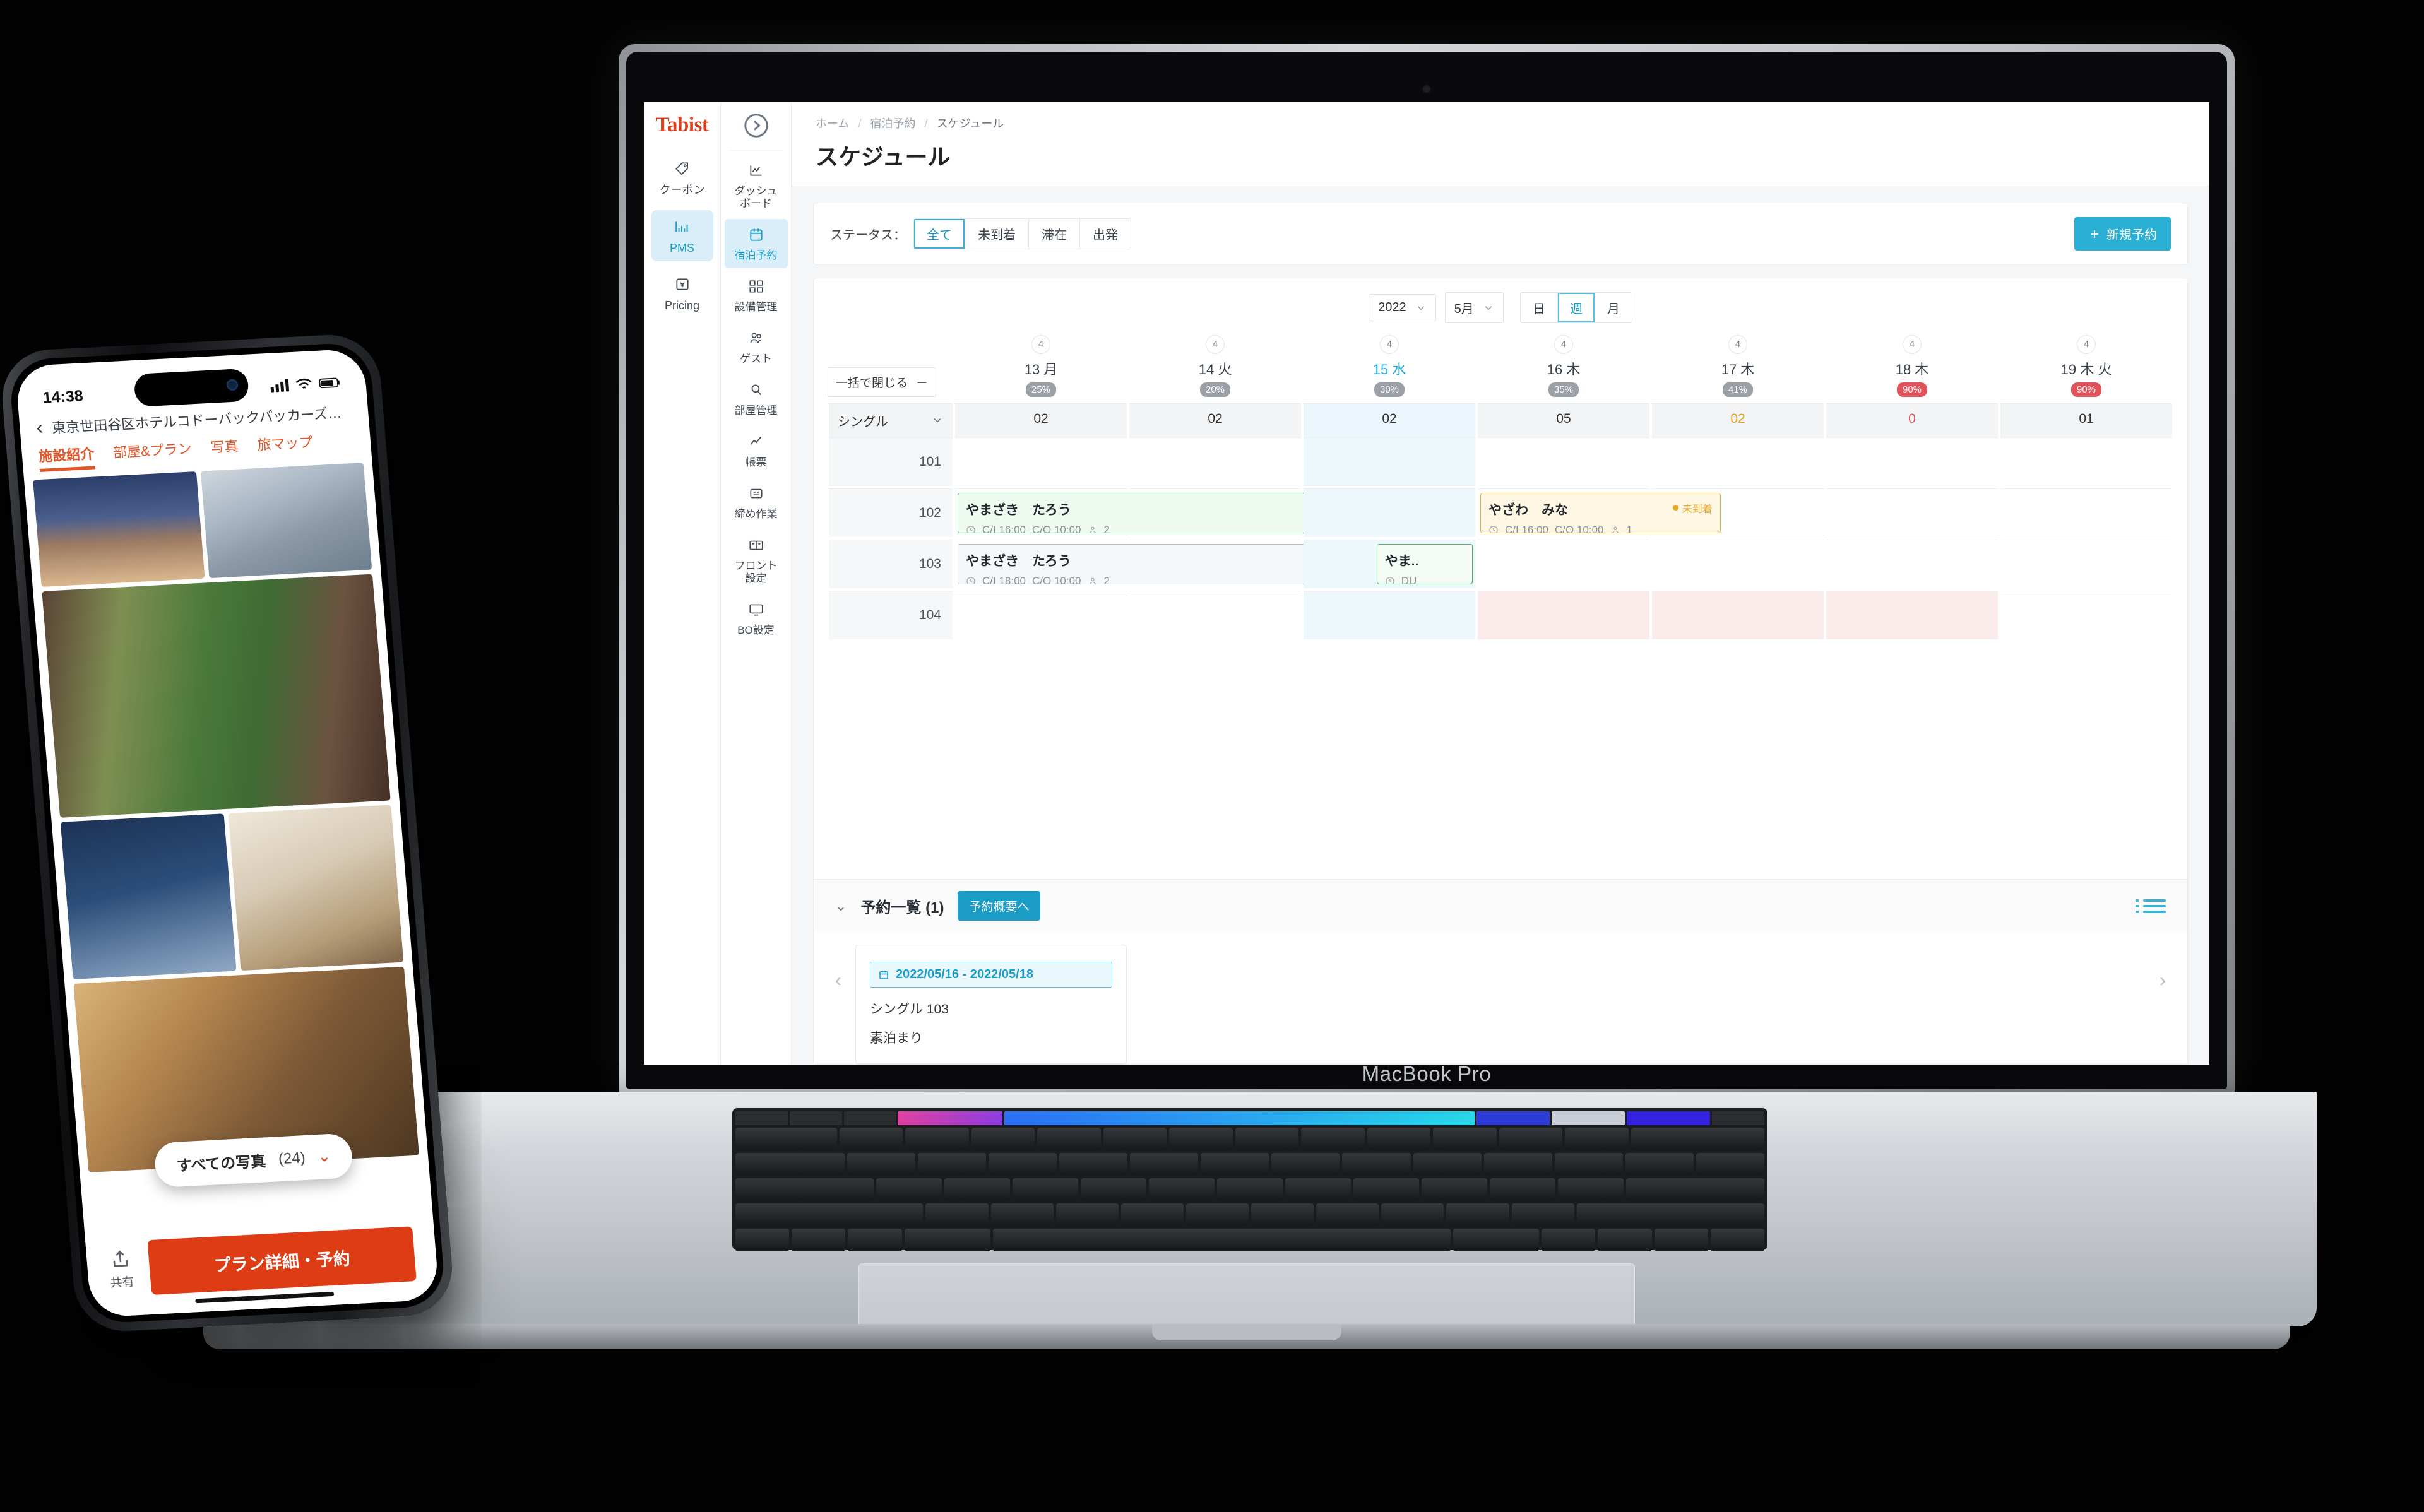  What do you see at coordinates (1474, 307) in the screenshot?
I see `month-select: 5月` at bounding box center [1474, 307].